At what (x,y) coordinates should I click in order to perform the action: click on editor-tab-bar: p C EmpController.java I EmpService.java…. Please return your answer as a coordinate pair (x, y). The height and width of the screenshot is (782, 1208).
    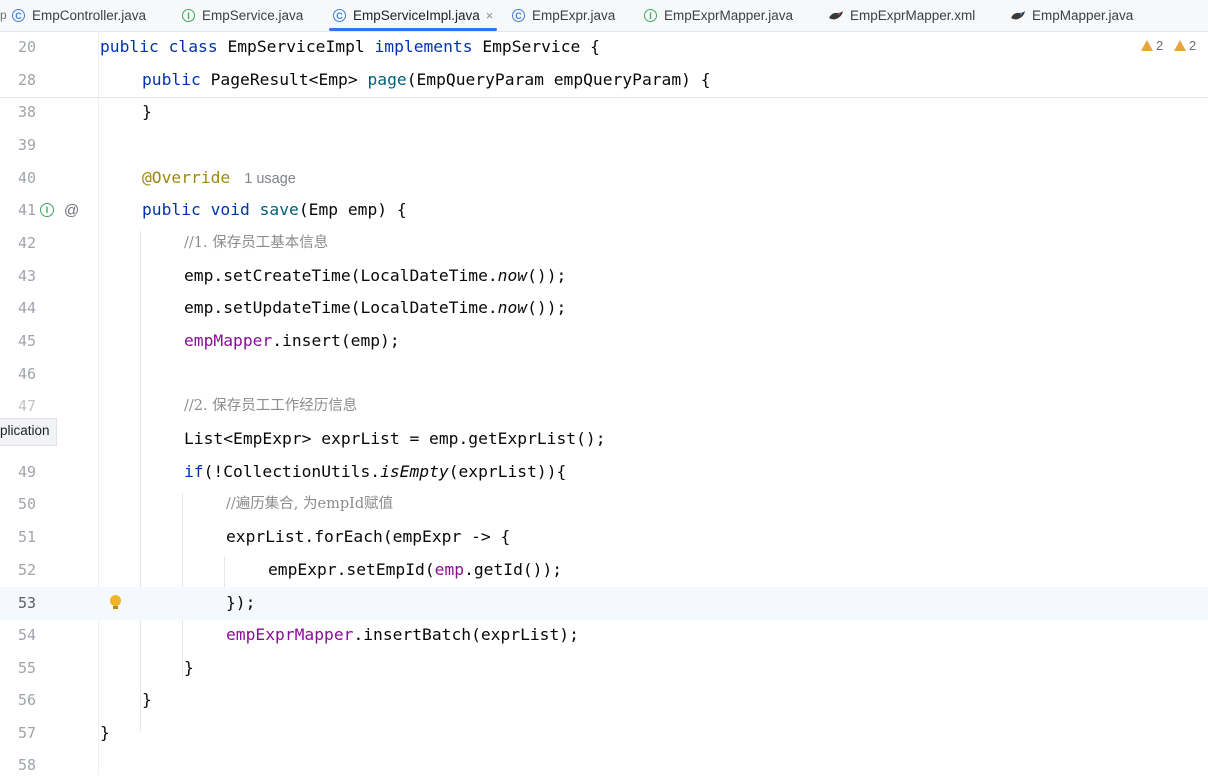
    Looking at the image, I should click on (604, 16).